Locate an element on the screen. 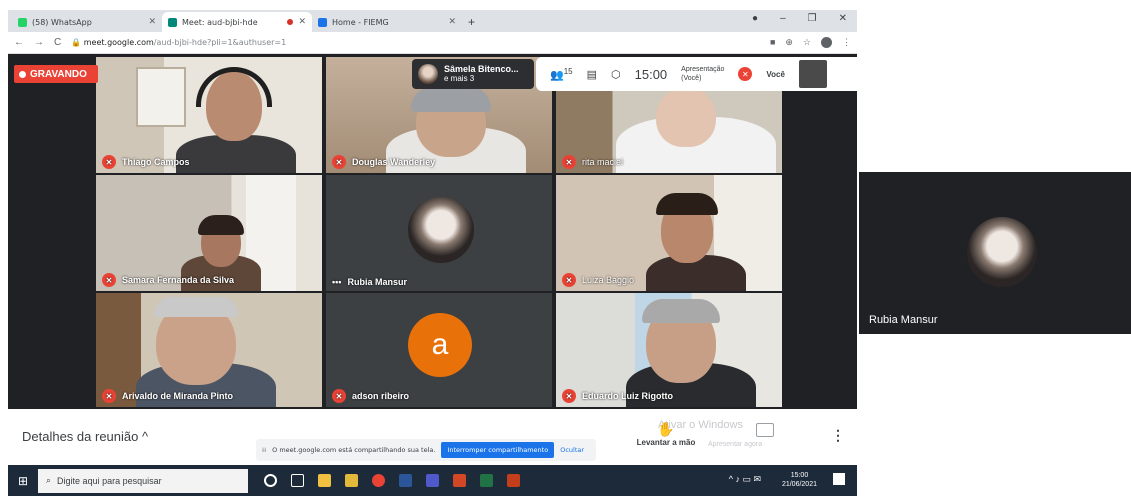 Image resolution: width=1131 pixels, height=496 pixels. participant-tile: ✕ Luiza Baggio is located at coordinates (669, 233).